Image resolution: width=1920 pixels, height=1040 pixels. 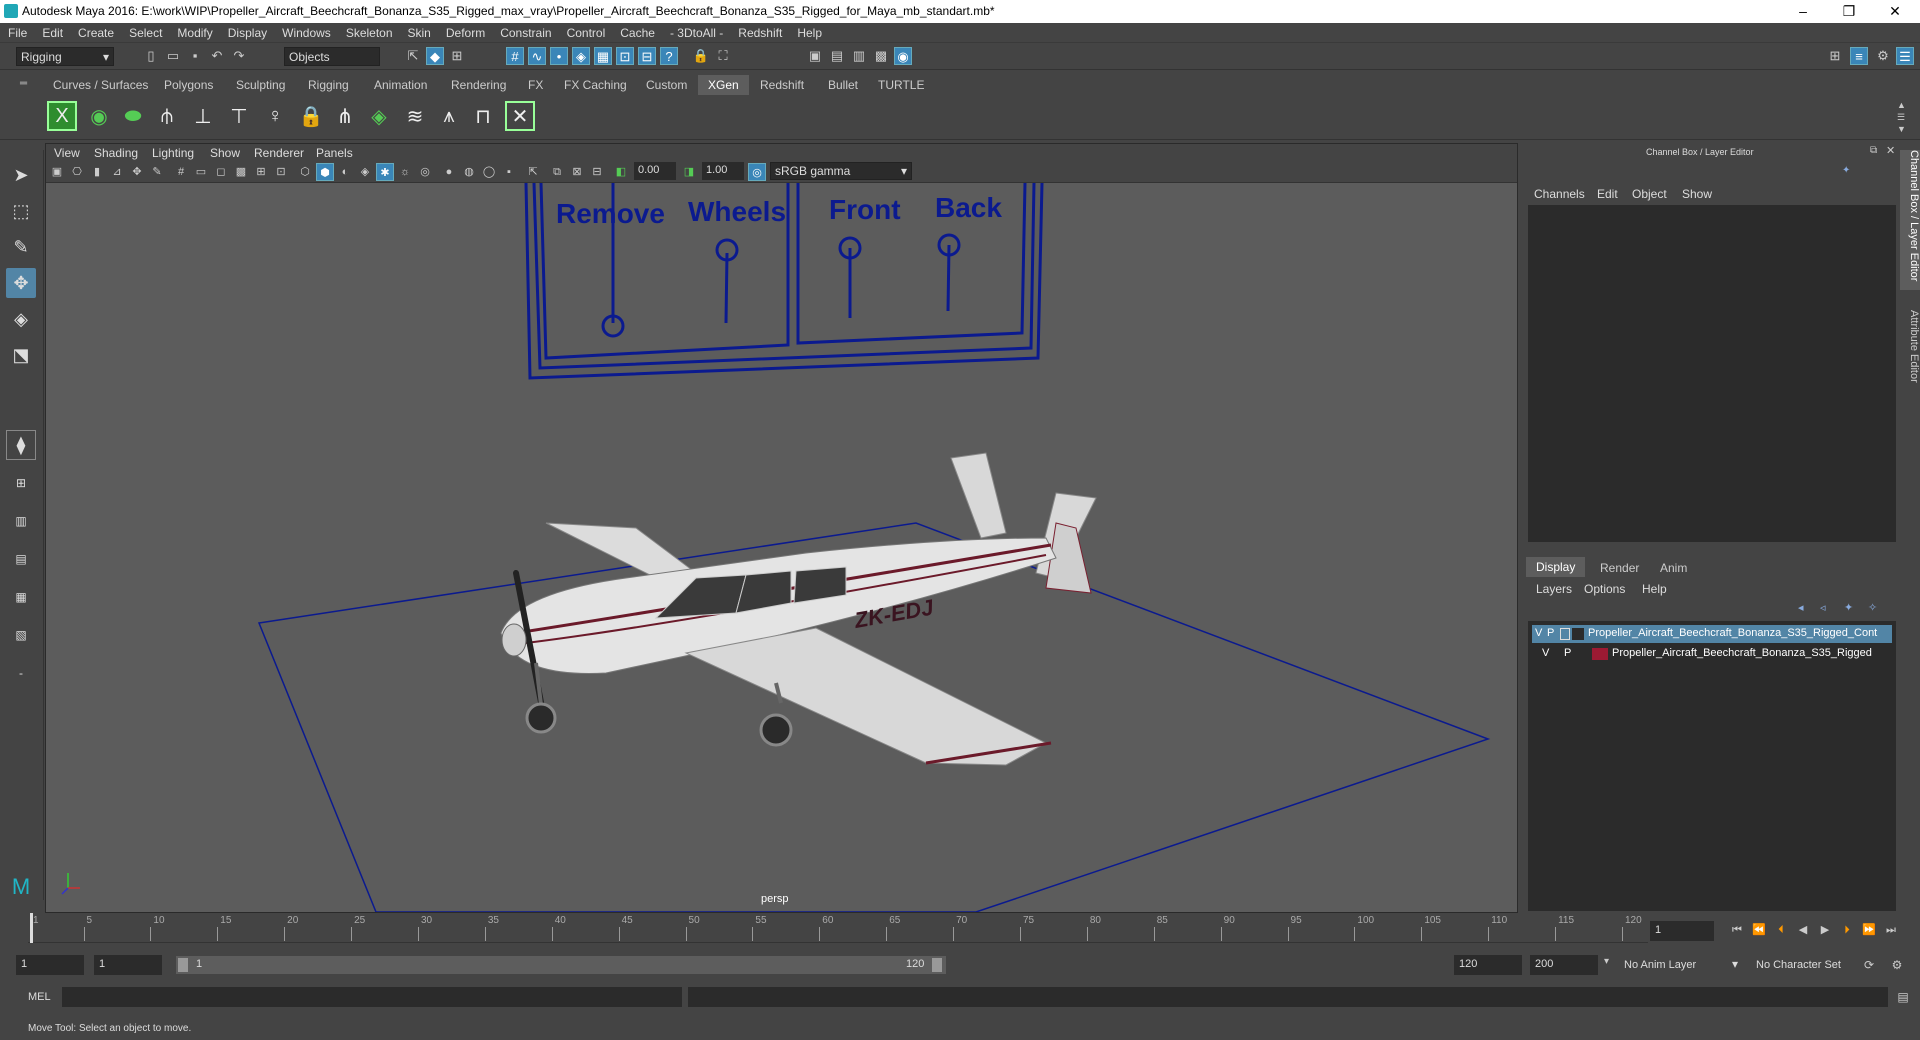 I want to click on field-chart-icon: ⊞, so click(x=261, y=172).